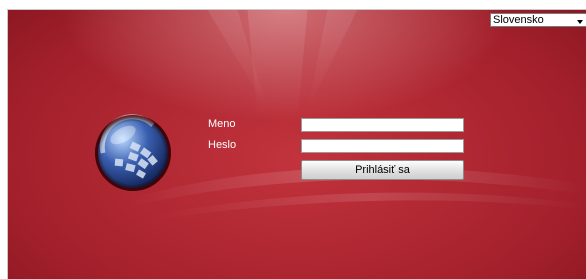 This screenshot has height=279, width=586. What do you see at coordinates (518, 20) in the screenshot?
I see `language-select-value: Slovensko` at bounding box center [518, 20].